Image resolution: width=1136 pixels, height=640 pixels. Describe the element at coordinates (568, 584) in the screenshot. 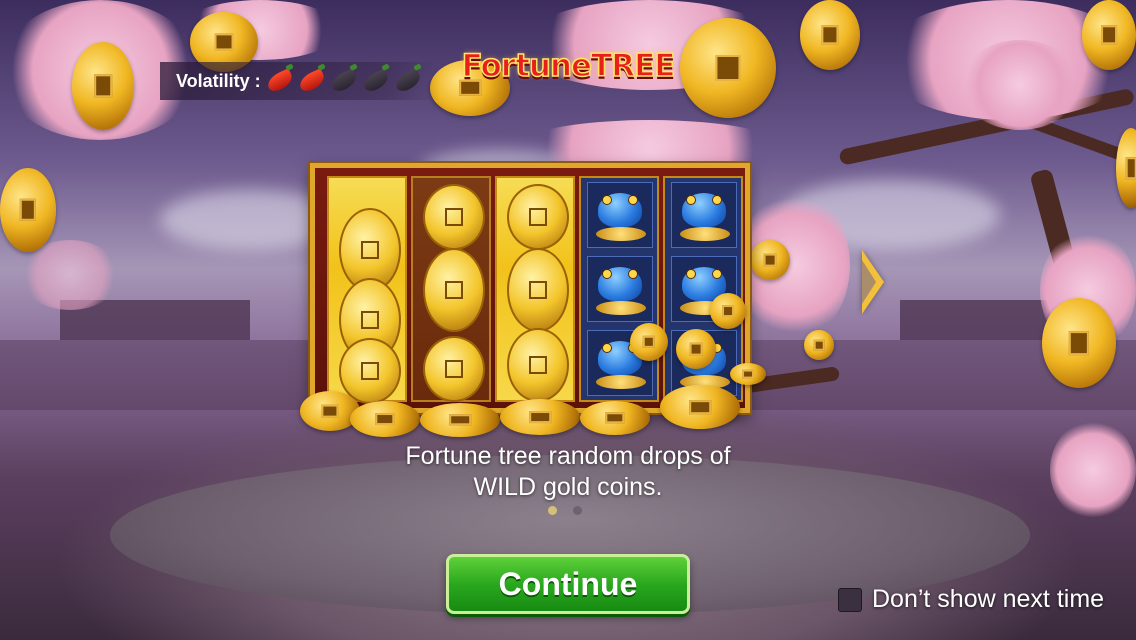

I see `continue-button: Continue` at that location.